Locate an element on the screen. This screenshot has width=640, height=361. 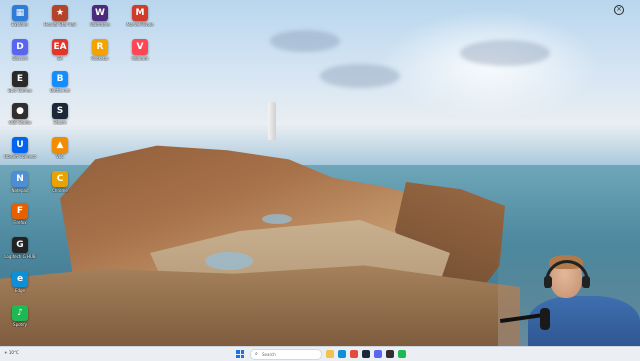
desktop-icon: ▲ VLC is located at coordinates (60, 151).